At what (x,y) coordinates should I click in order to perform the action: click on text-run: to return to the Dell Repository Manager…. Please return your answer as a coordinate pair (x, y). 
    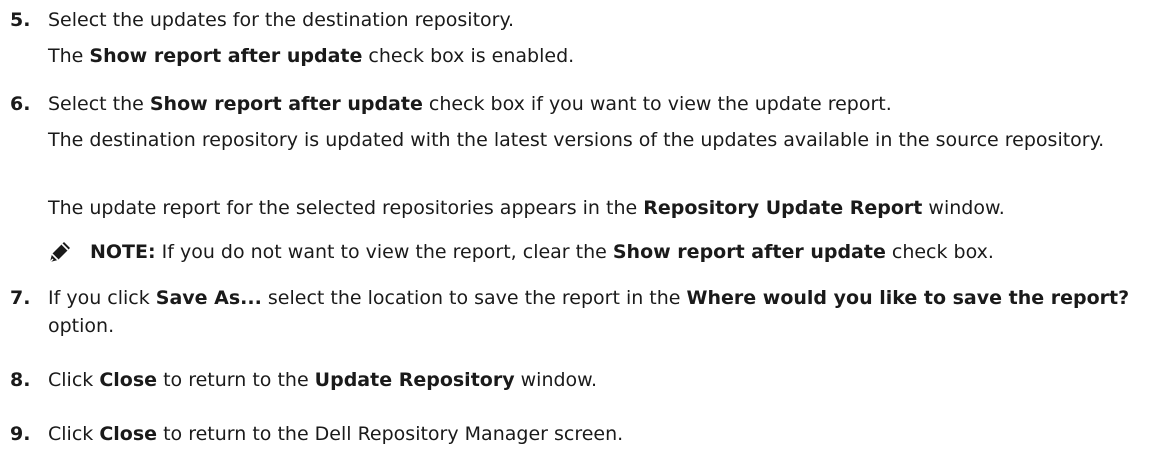
    Looking at the image, I should click on (390, 434).